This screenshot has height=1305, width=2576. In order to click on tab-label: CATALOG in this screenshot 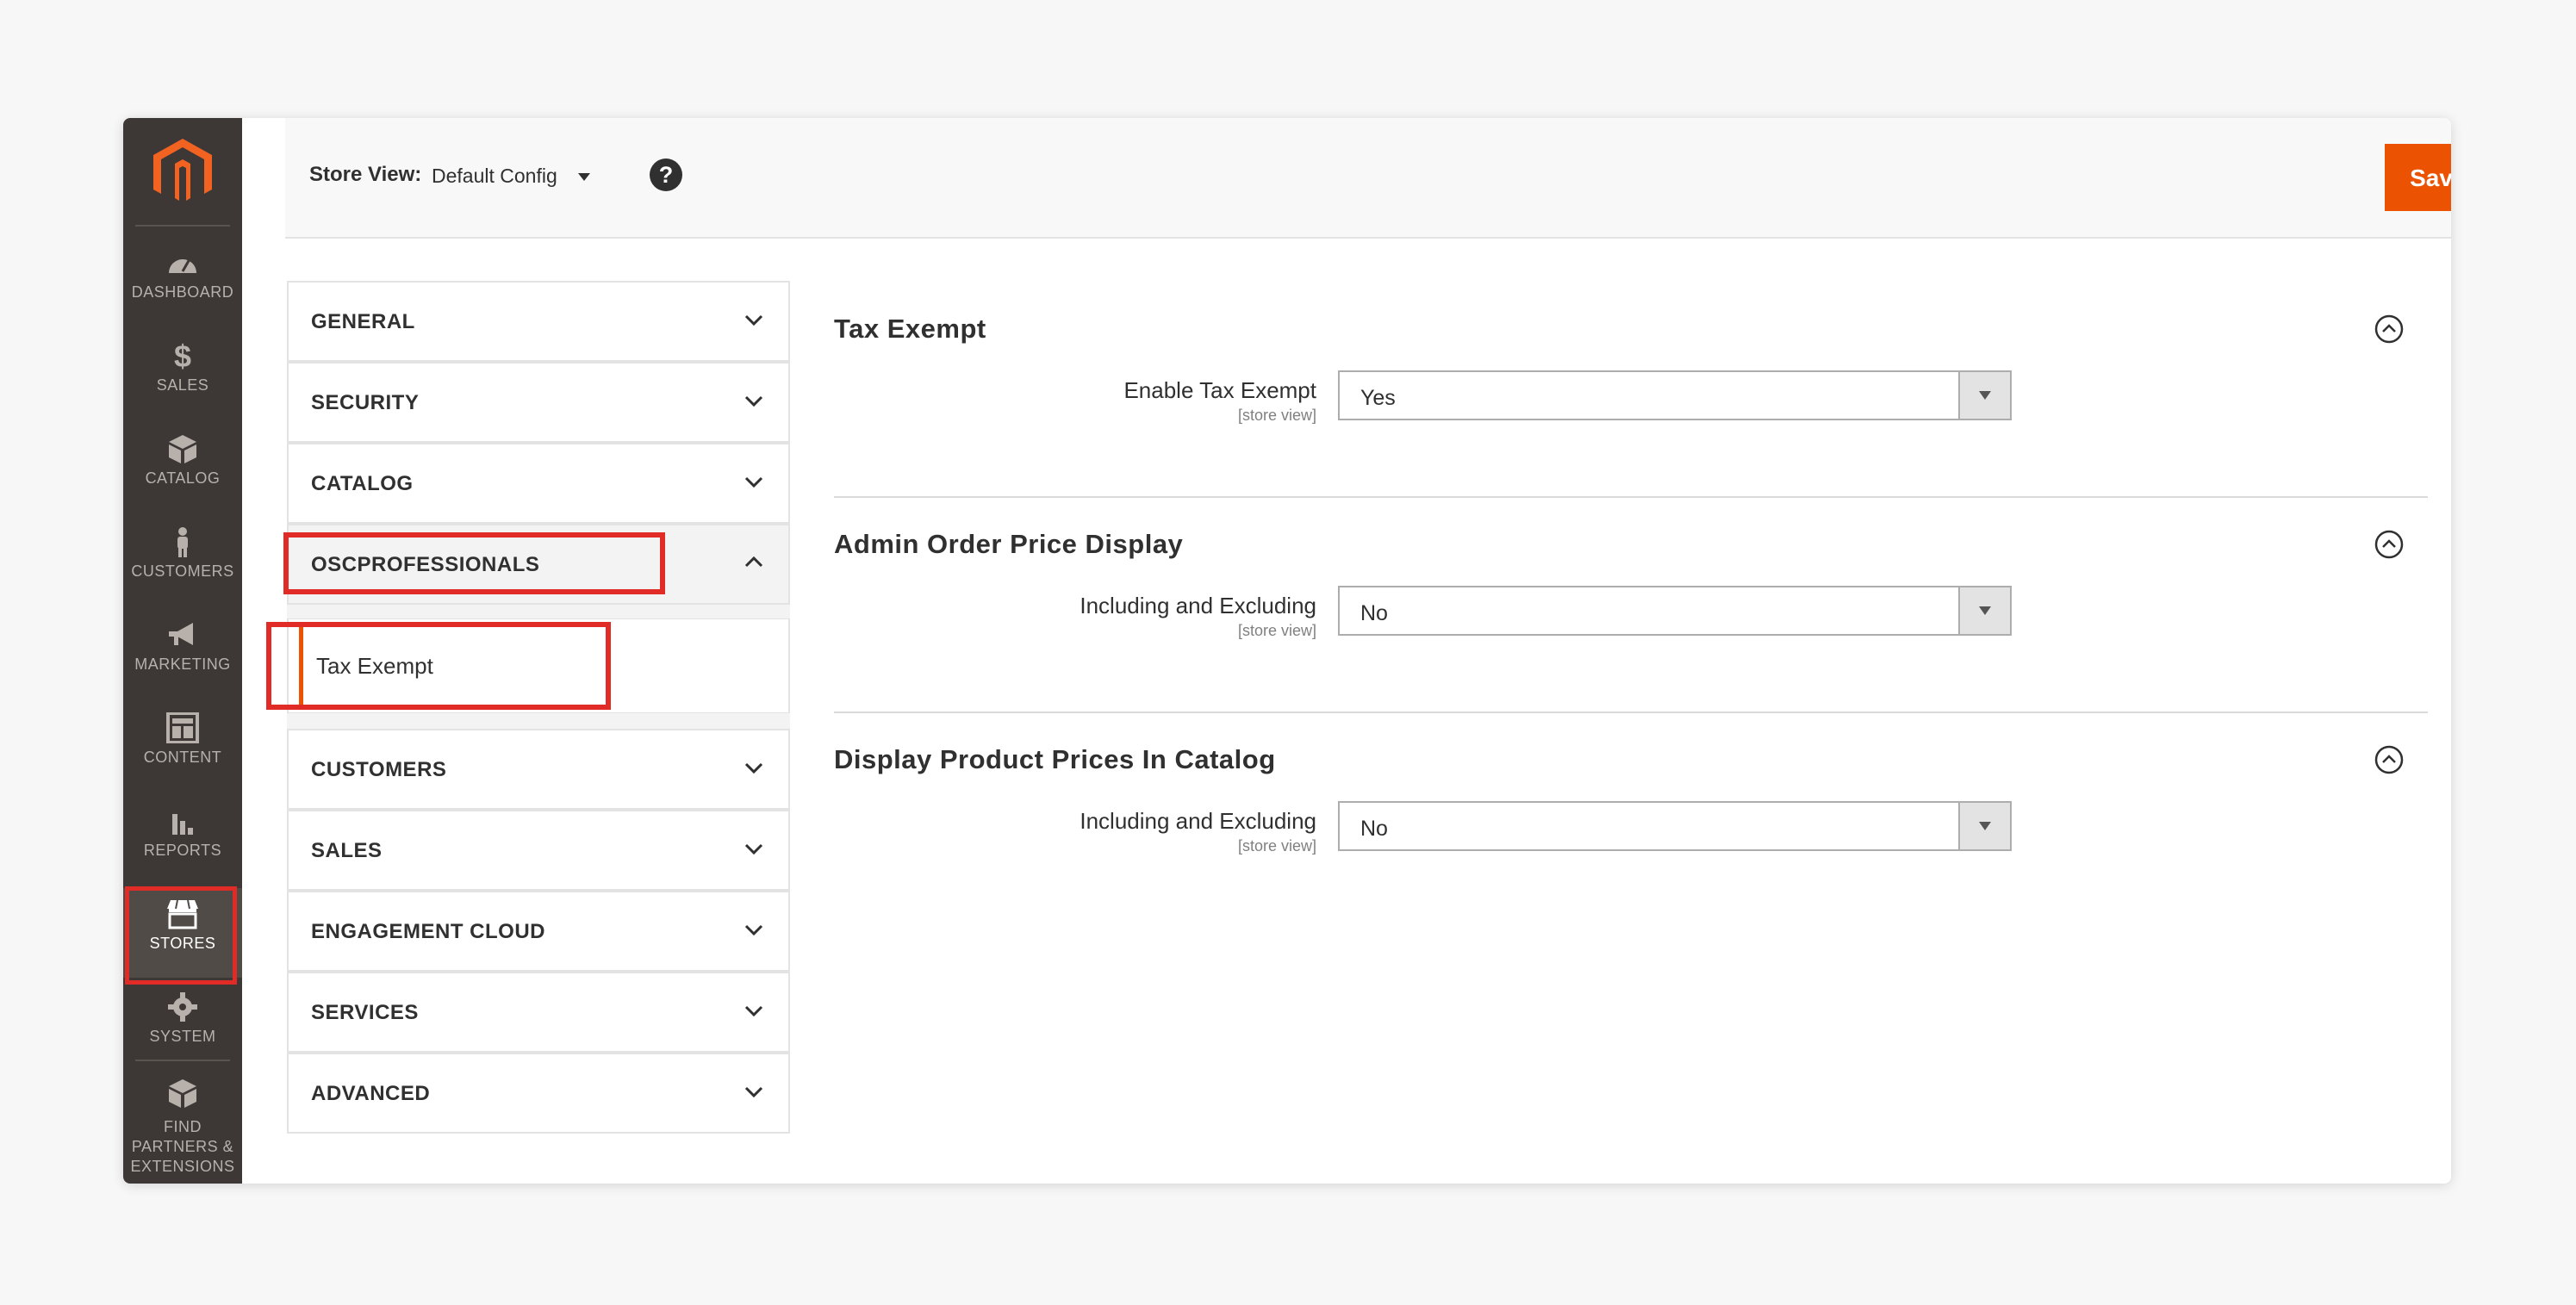, I will do `click(363, 483)`.